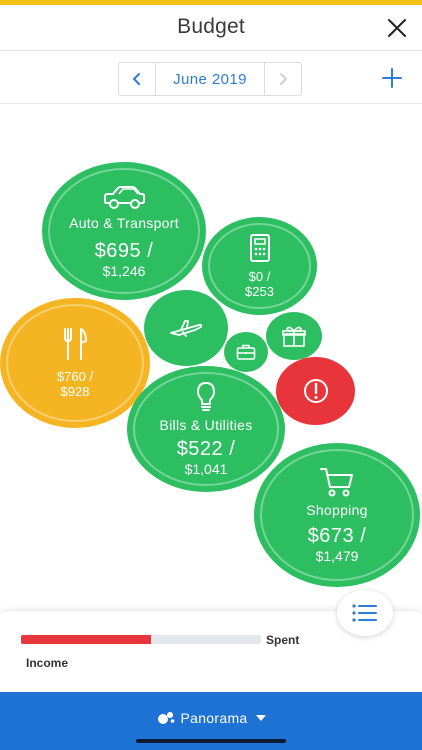 This screenshot has height=750, width=422. I want to click on gift-icon, so click(294, 336).